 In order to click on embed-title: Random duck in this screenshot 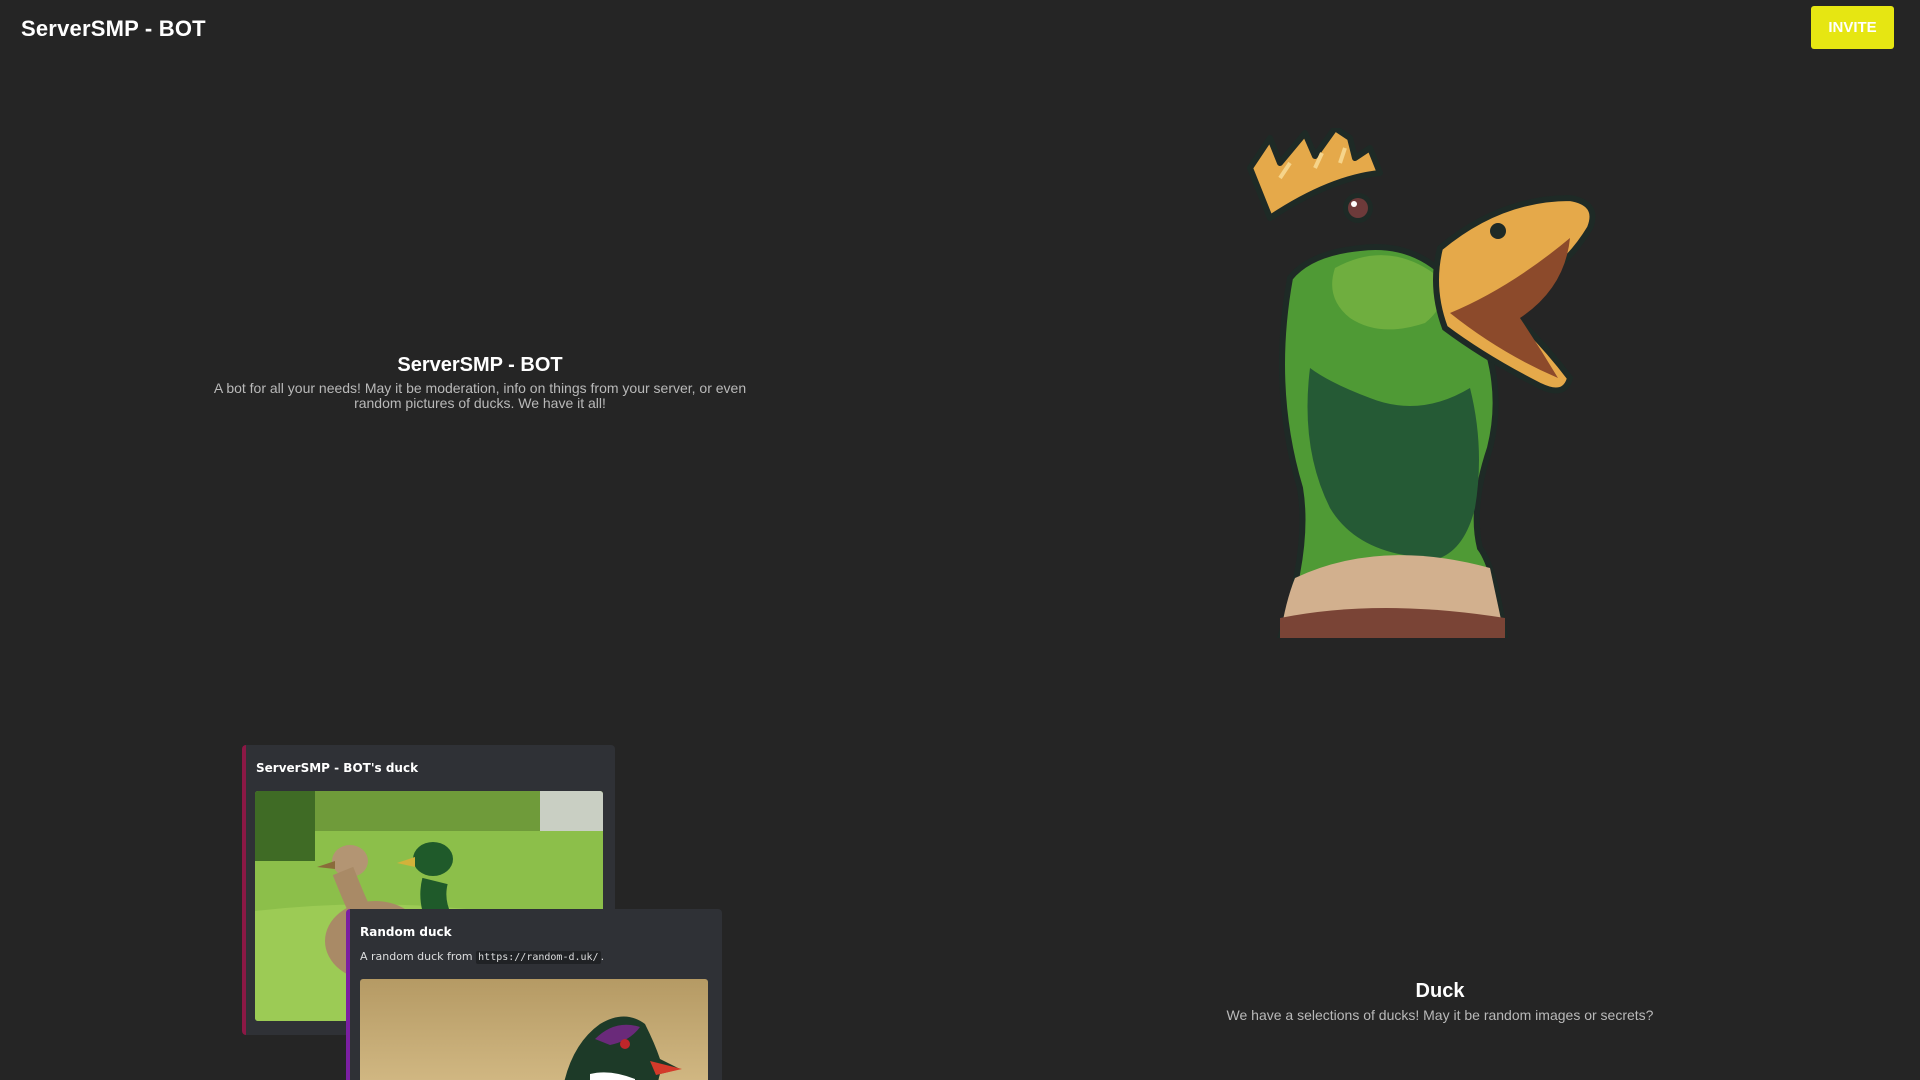, I will do `click(406, 932)`.